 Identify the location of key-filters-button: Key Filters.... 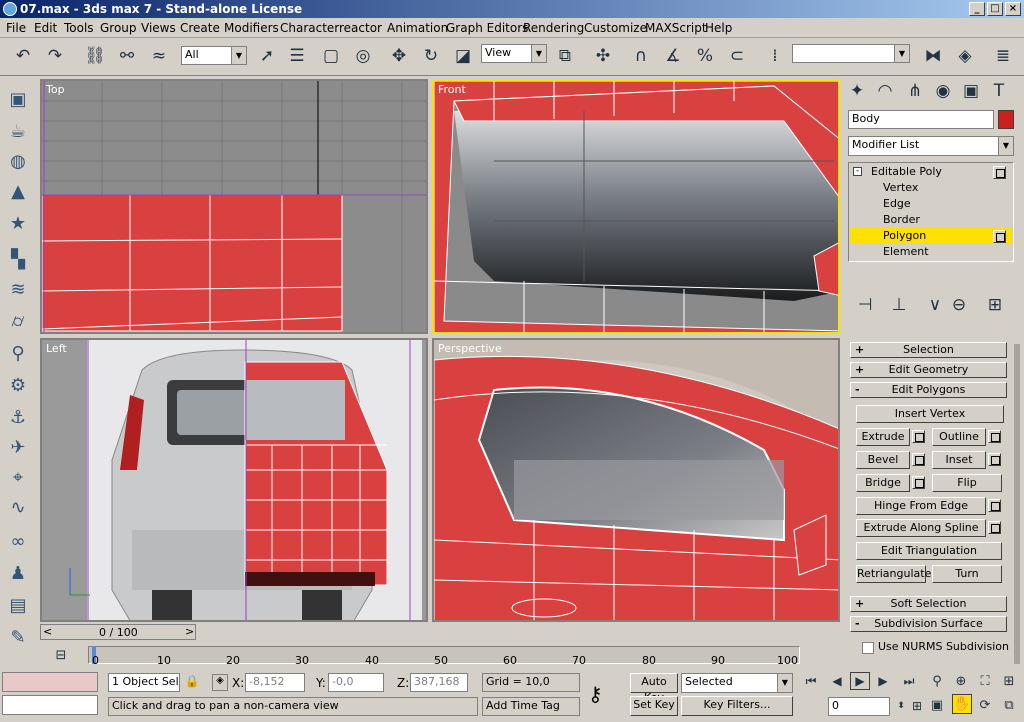
(737, 706).